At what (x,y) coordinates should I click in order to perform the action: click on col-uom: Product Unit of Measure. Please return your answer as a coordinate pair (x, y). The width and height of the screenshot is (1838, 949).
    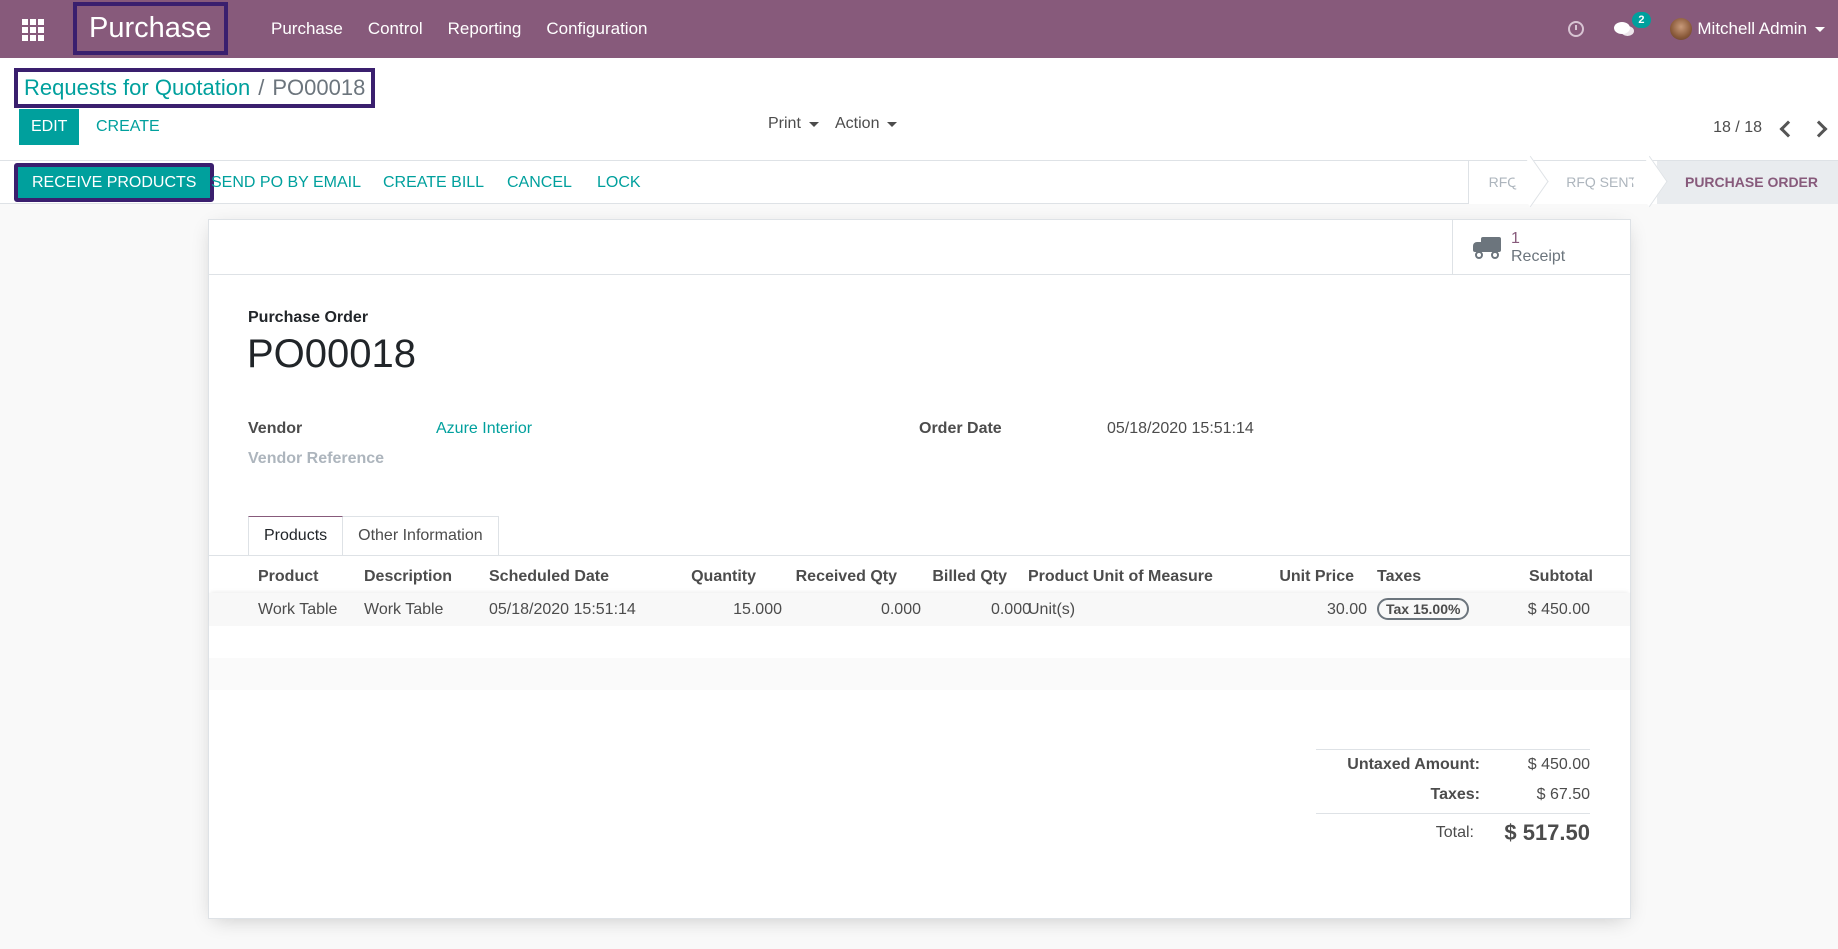
    Looking at the image, I should click on (1120, 576).